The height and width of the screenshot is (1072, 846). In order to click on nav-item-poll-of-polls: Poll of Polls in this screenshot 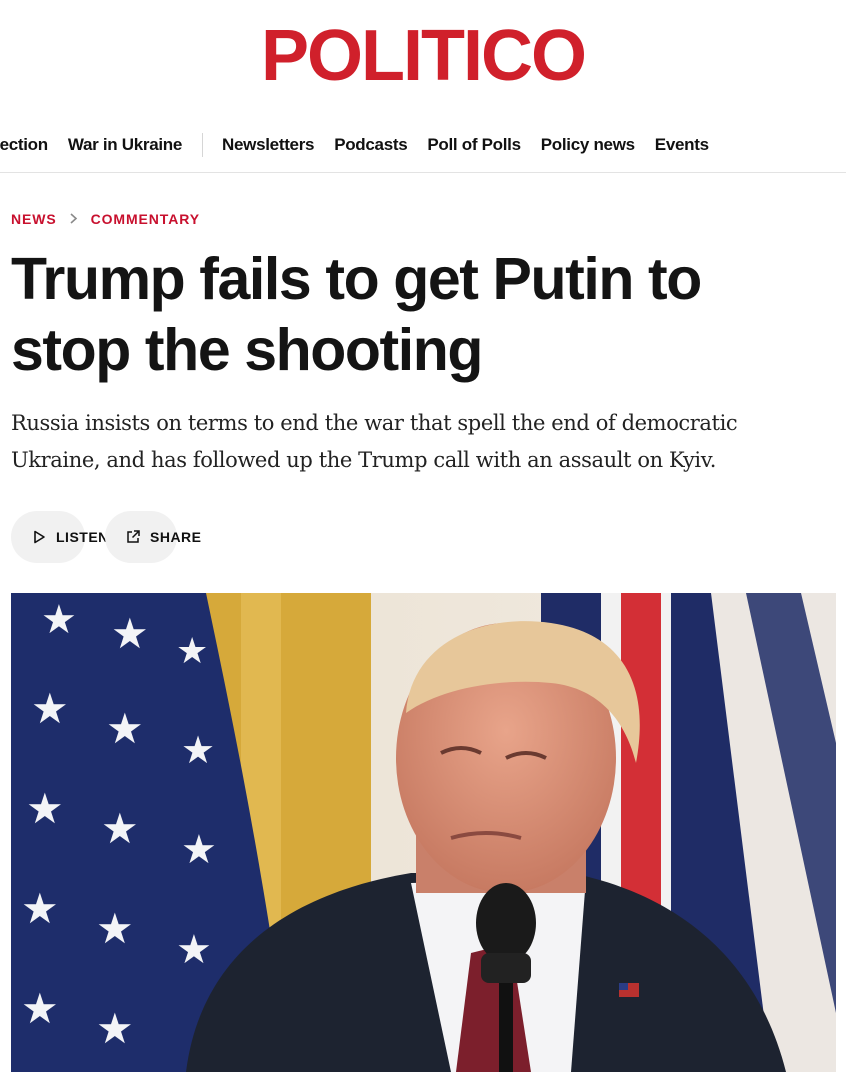, I will do `click(474, 145)`.